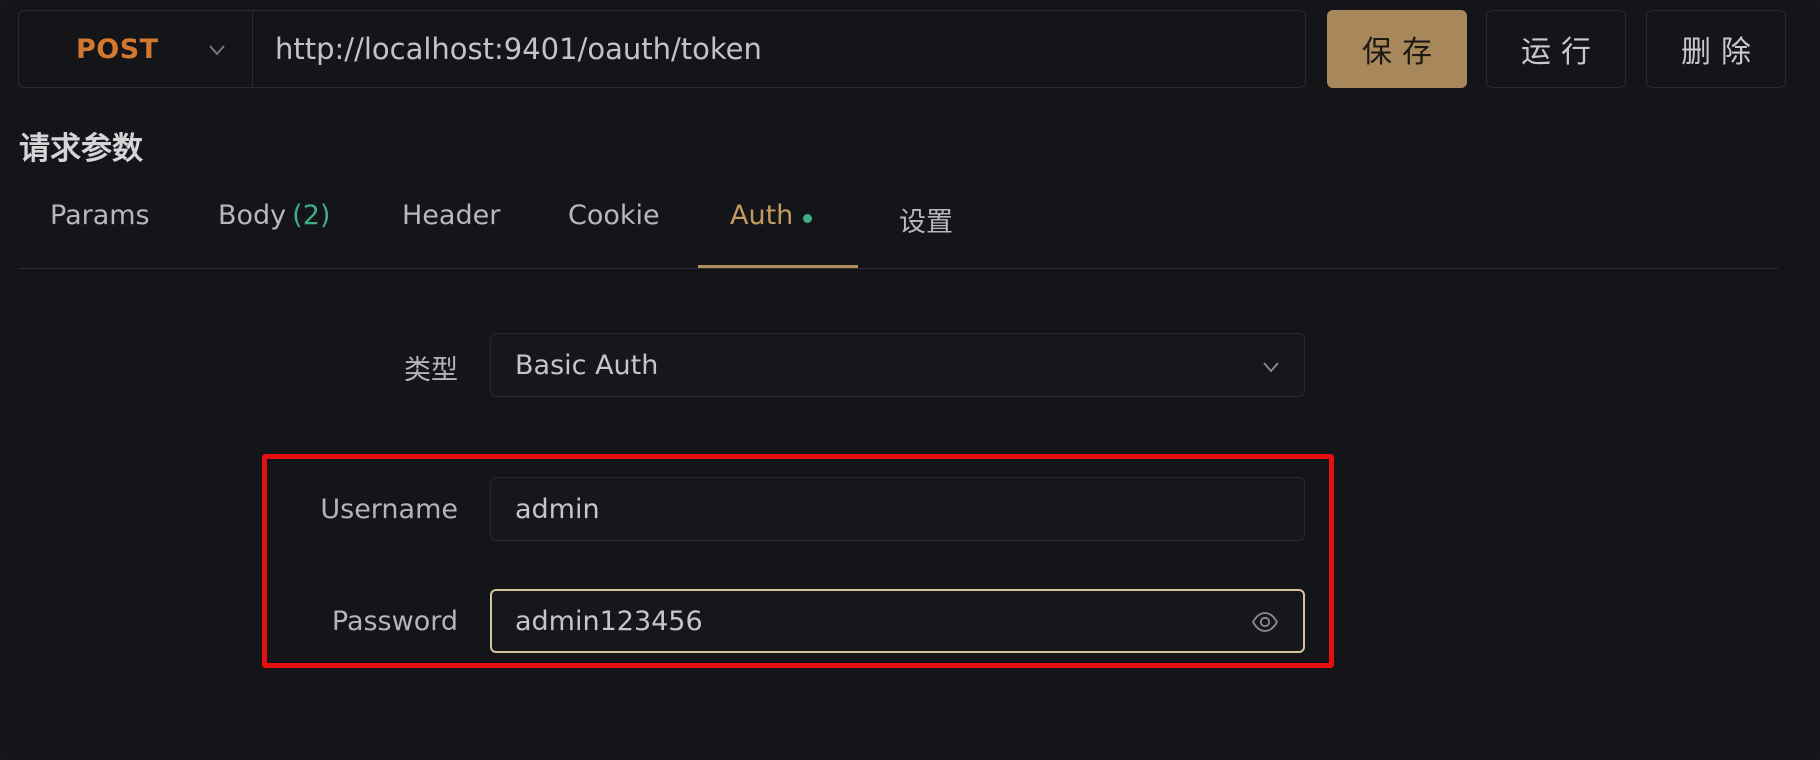 The width and height of the screenshot is (1820, 760). I want to click on tab-auth: Auth, so click(778, 229).